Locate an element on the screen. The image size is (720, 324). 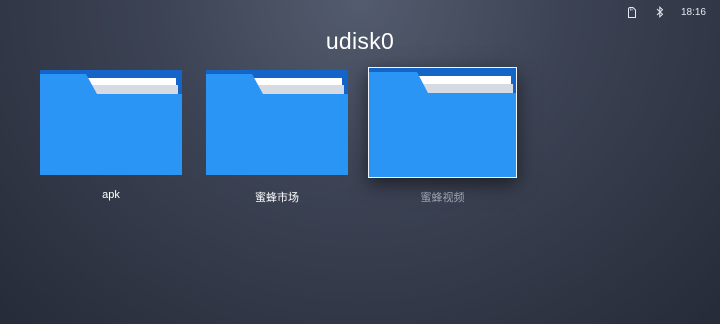
folder-label: 蜜蜂视频 is located at coordinates (442, 198).